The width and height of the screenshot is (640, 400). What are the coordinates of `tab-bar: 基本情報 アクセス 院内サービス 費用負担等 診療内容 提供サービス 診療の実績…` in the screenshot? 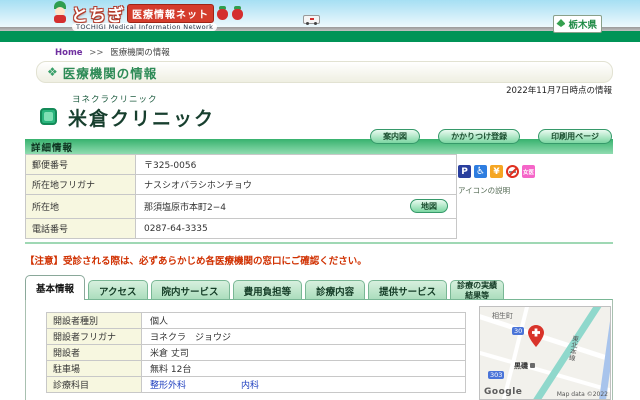 It's located at (332, 287).